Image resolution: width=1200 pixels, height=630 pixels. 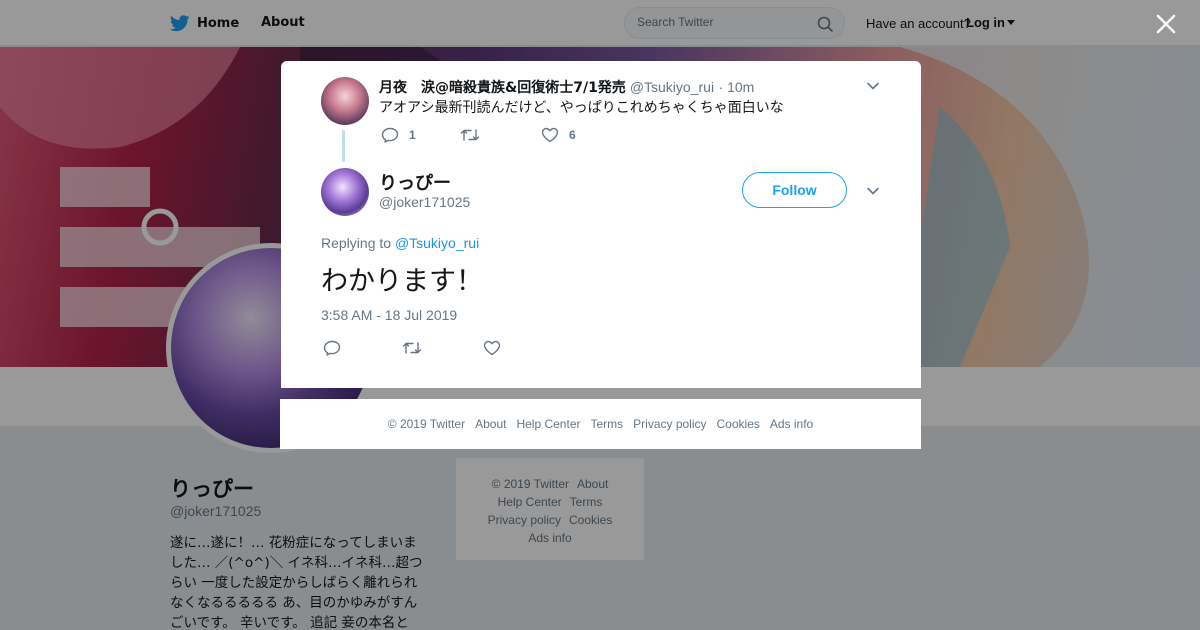 I want to click on parent-reply-button: 1, so click(x=398, y=135).